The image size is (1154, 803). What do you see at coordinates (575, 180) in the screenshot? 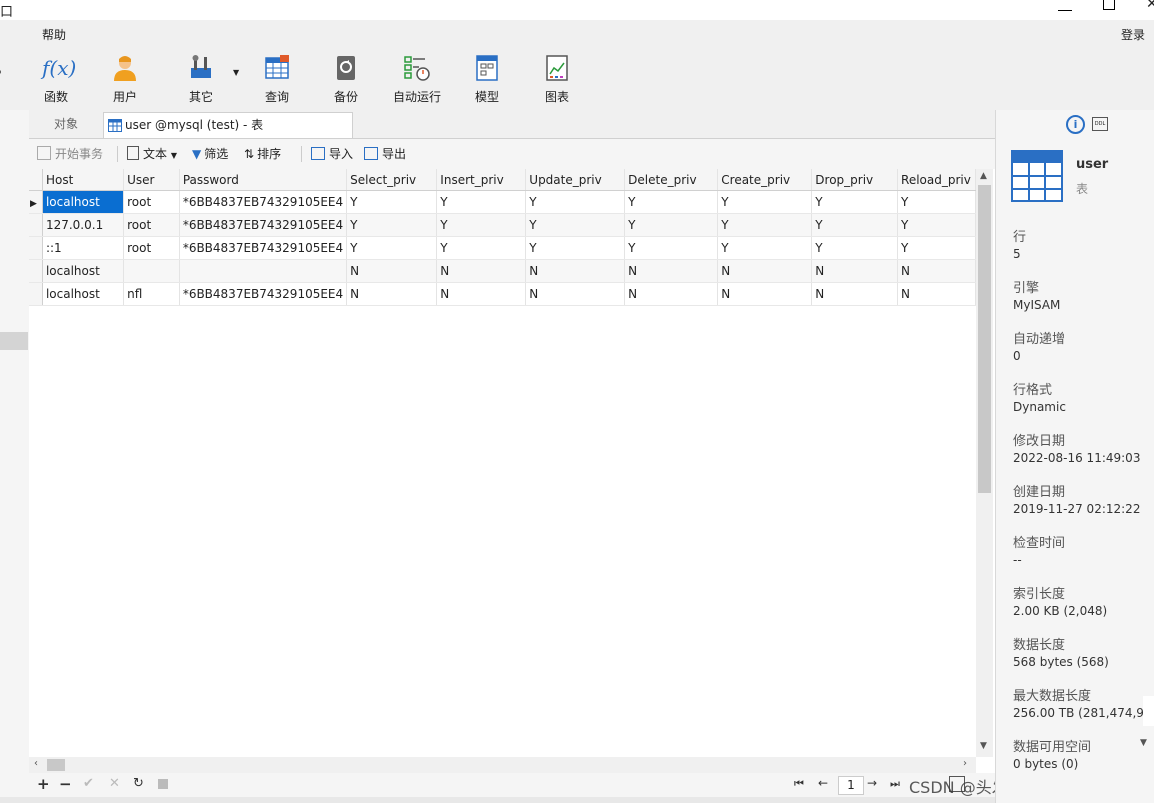
I see `column-header: Update_priv` at bounding box center [575, 180].